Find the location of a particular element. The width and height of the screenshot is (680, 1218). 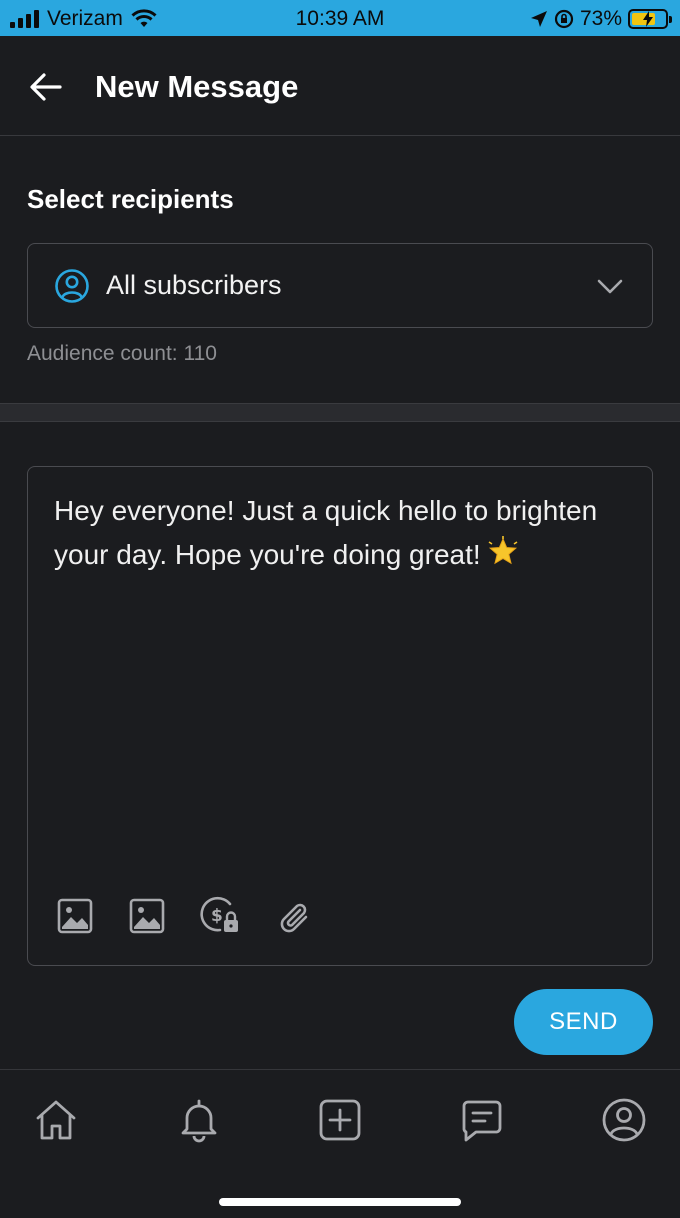

status-right: 73% is located at coordinates (601, 19).